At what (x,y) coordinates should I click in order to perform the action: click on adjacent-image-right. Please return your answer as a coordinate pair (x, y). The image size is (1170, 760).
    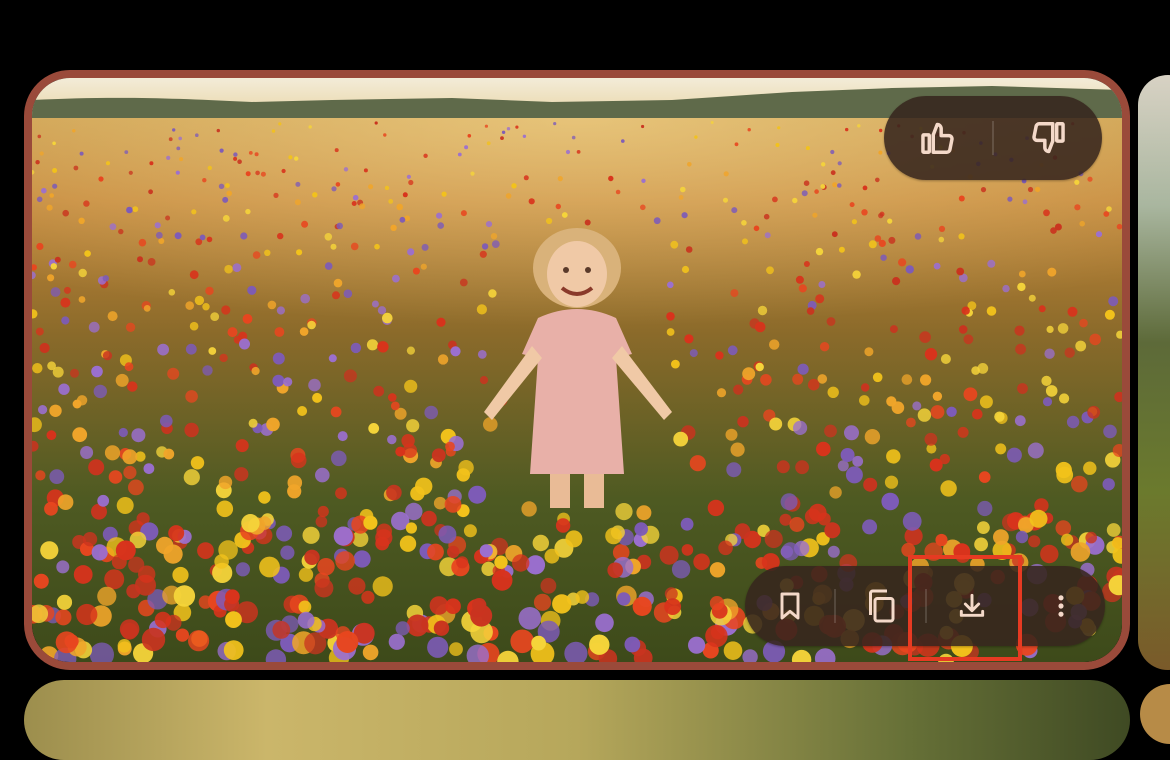
    Looking at the image, I should click on (1154, 372).